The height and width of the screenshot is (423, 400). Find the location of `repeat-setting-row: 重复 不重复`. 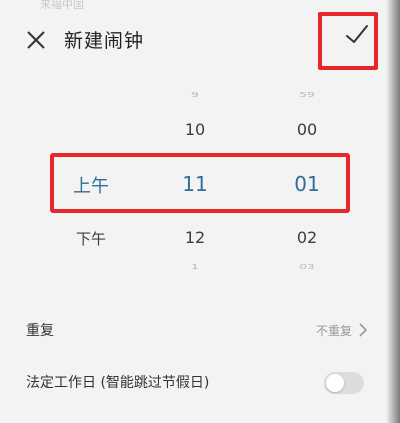

repeat-setting-row: 重复 不重复 is located at coordinates (200, 330).